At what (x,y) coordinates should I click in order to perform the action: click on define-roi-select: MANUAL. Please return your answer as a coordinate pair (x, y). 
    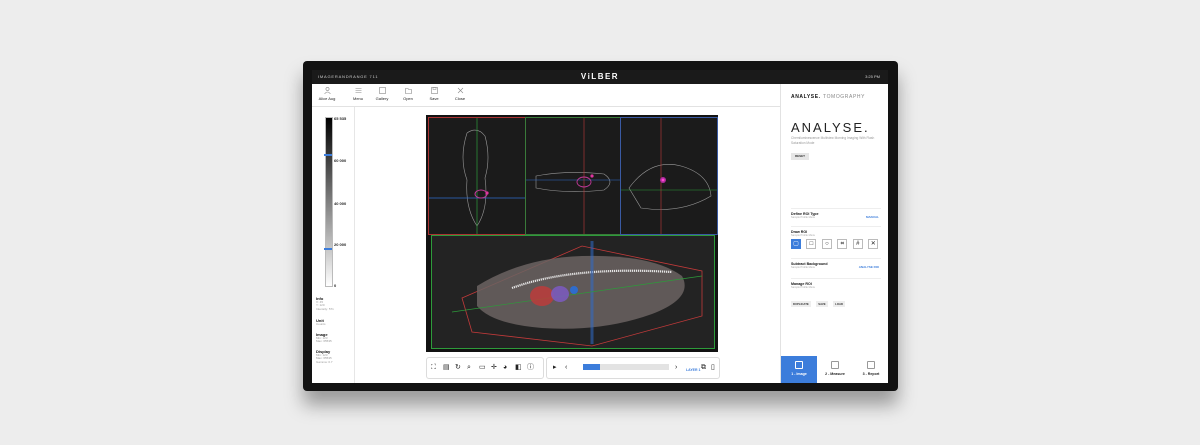
    Looking at the image, I should click on (872, 217).